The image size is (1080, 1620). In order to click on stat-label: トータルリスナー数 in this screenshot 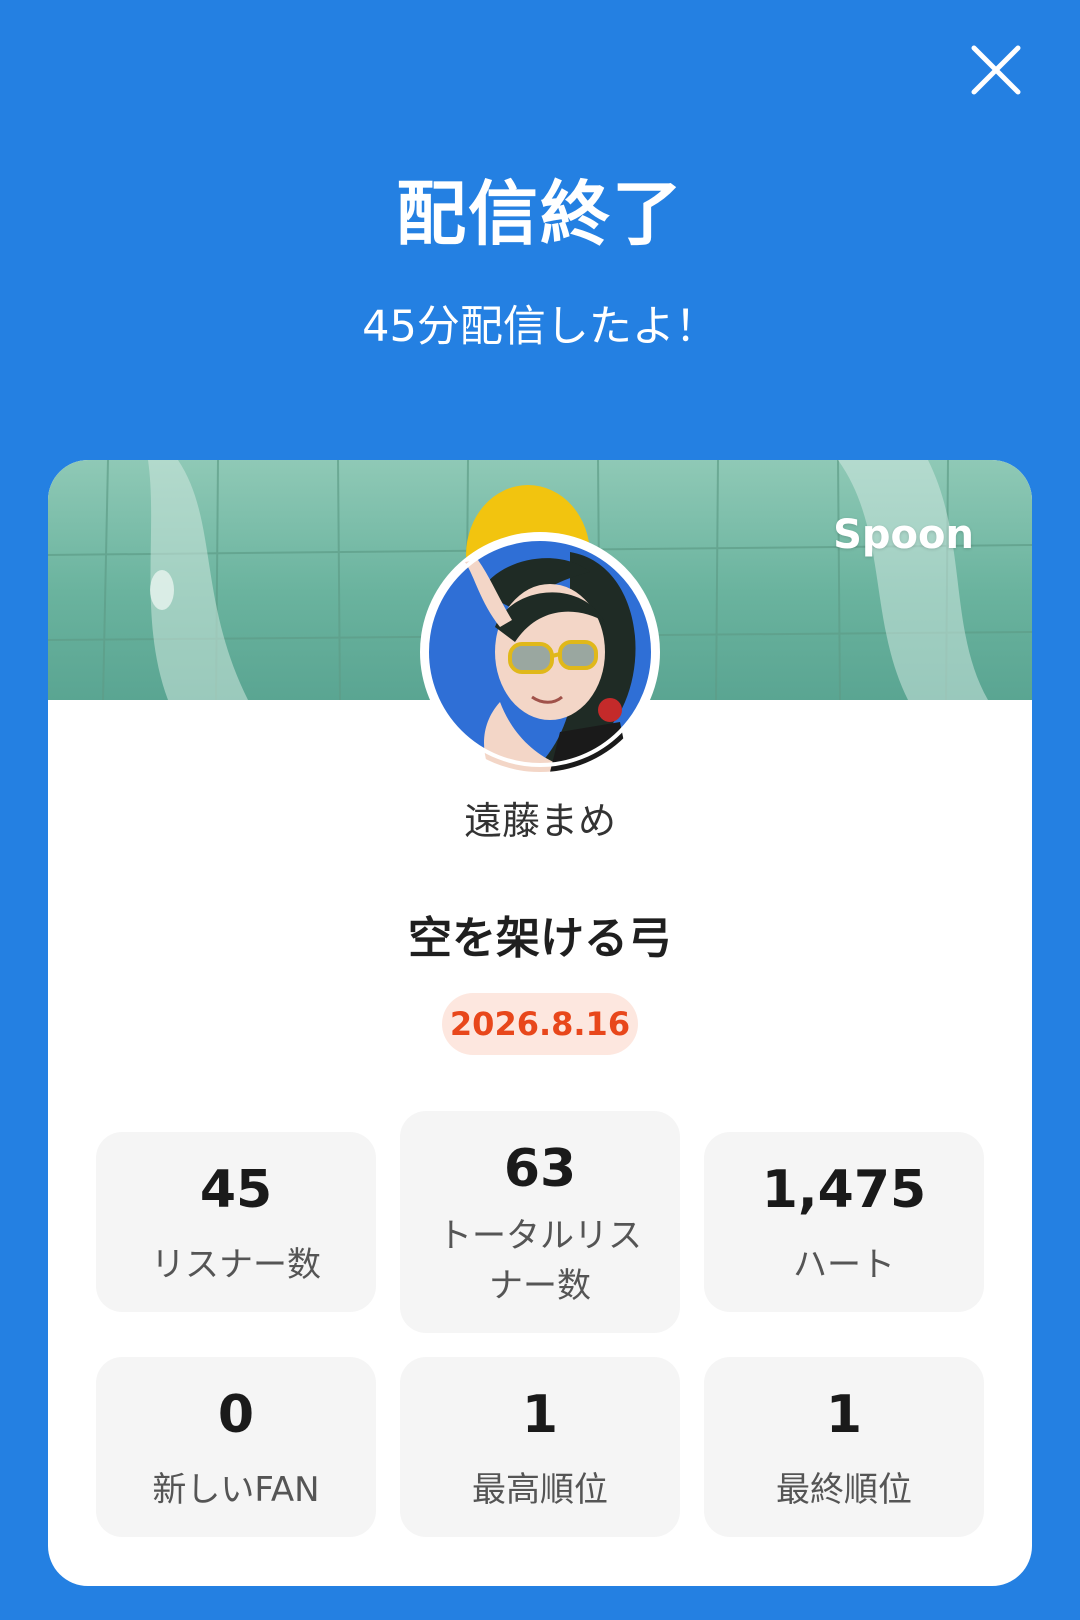, I will do `click(540, 1261)`.